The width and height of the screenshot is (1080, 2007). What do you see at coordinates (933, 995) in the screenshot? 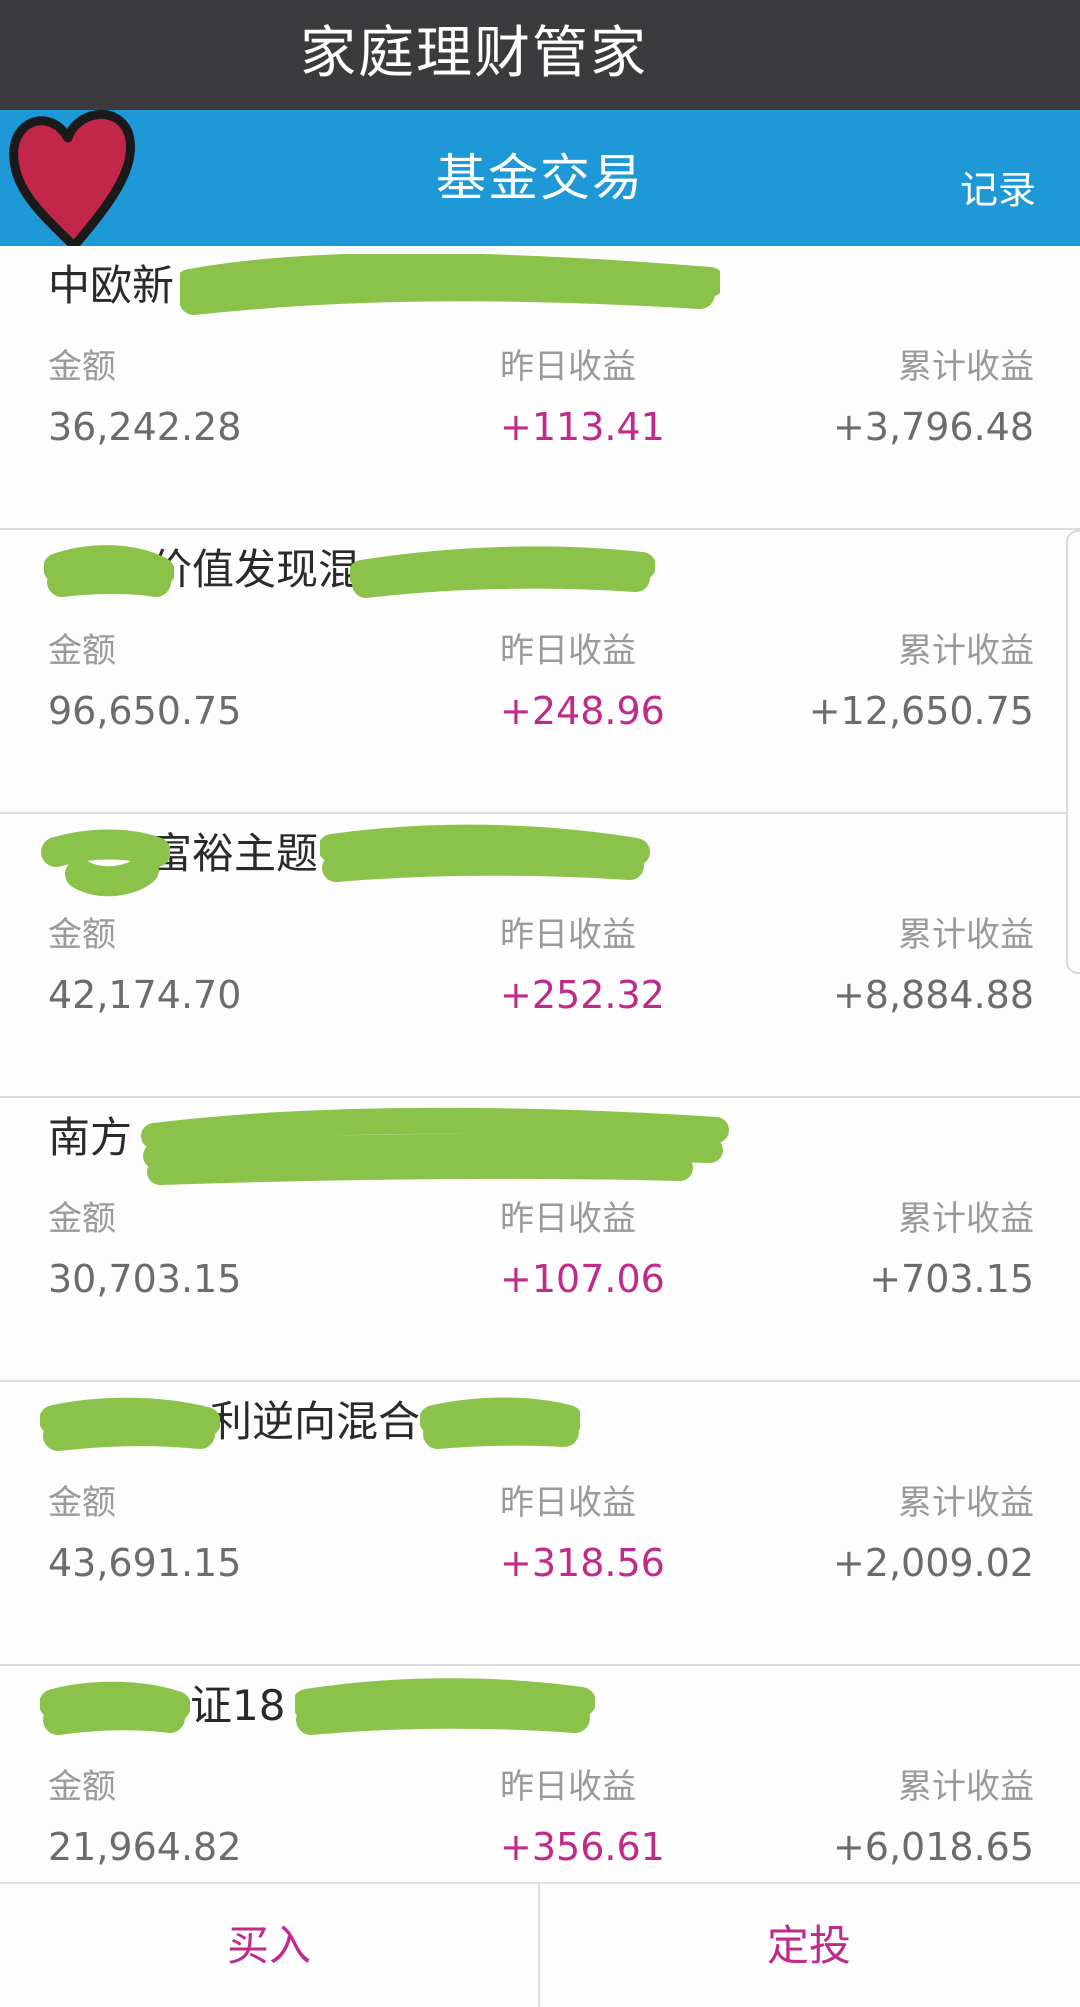
I see `total-profit-value: +8,884.88` at bounding box center [933, 995].